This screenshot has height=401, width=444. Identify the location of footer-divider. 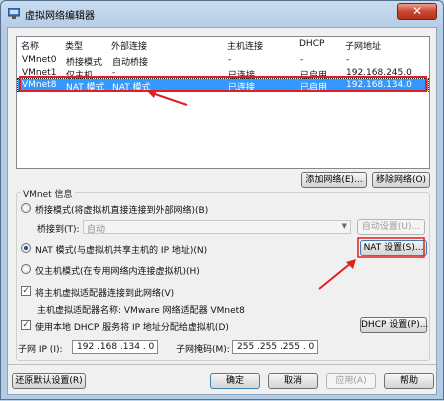
(222, 364).